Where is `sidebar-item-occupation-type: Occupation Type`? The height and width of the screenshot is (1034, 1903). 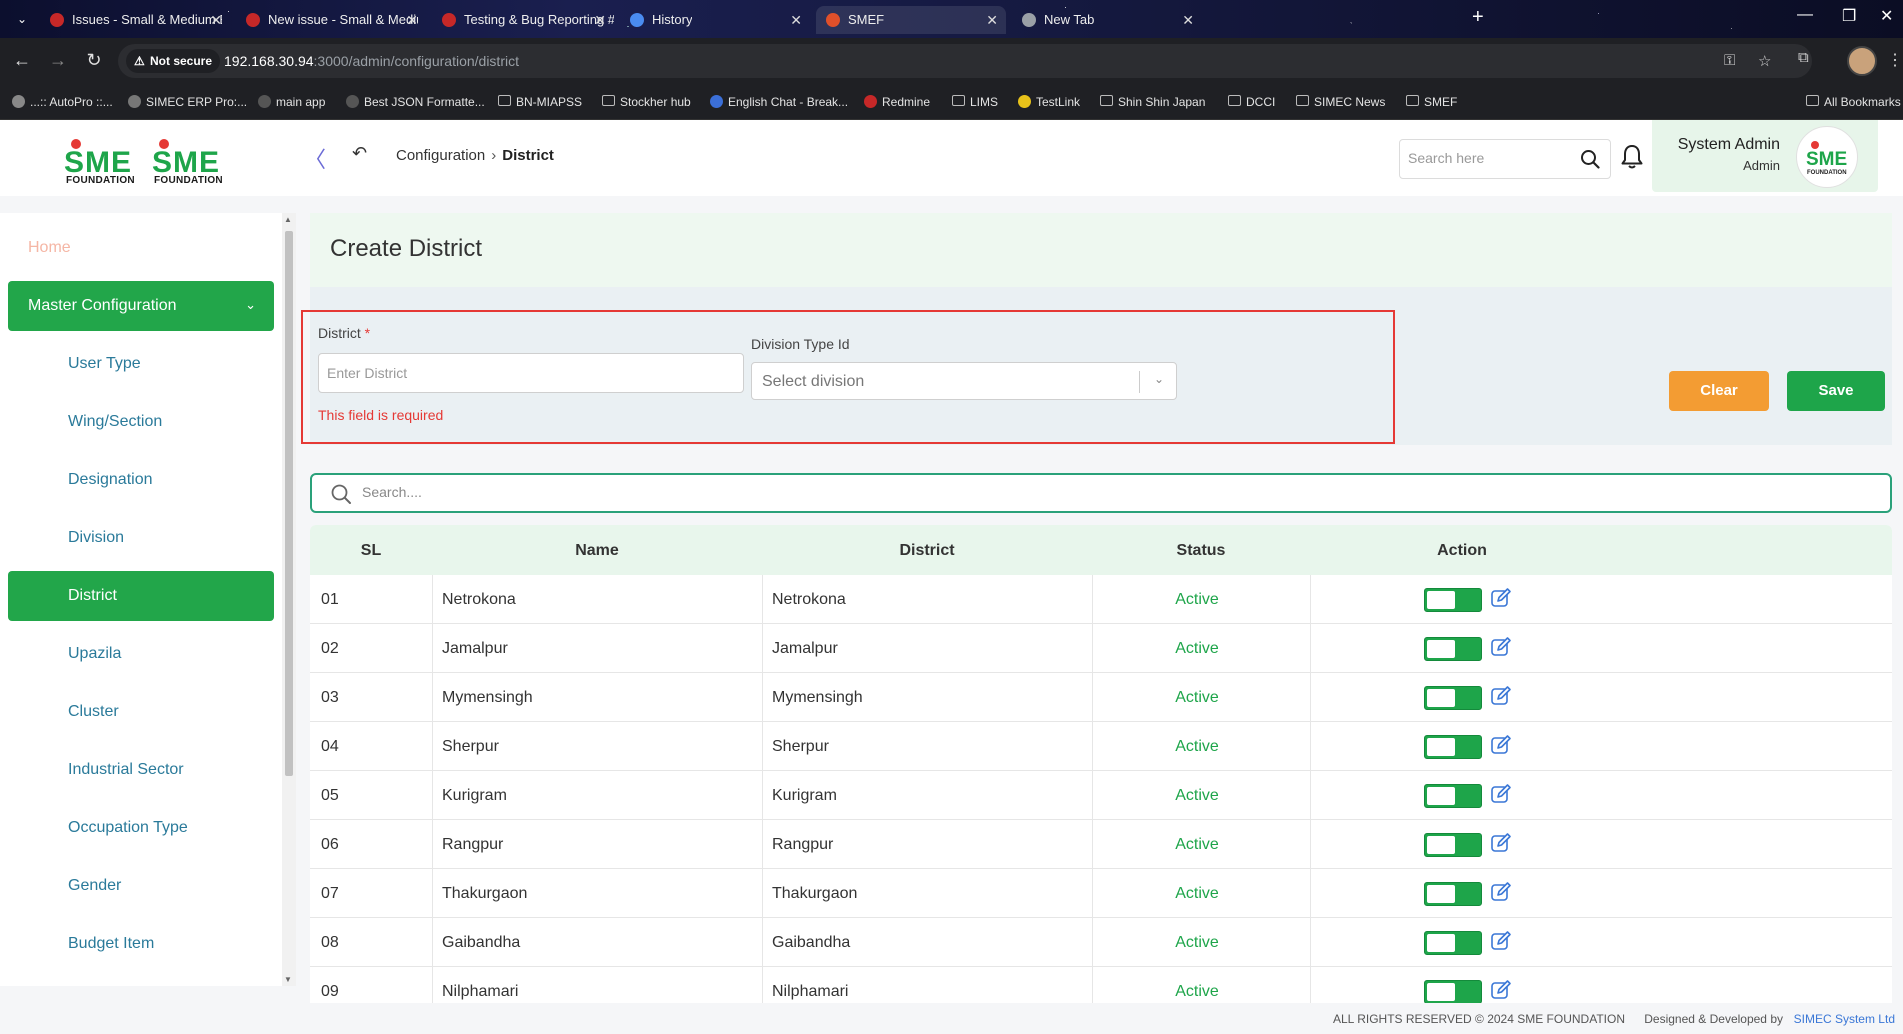
sidebar-item-occupation-type: Occupation Type is located at coordinates (141, 828).